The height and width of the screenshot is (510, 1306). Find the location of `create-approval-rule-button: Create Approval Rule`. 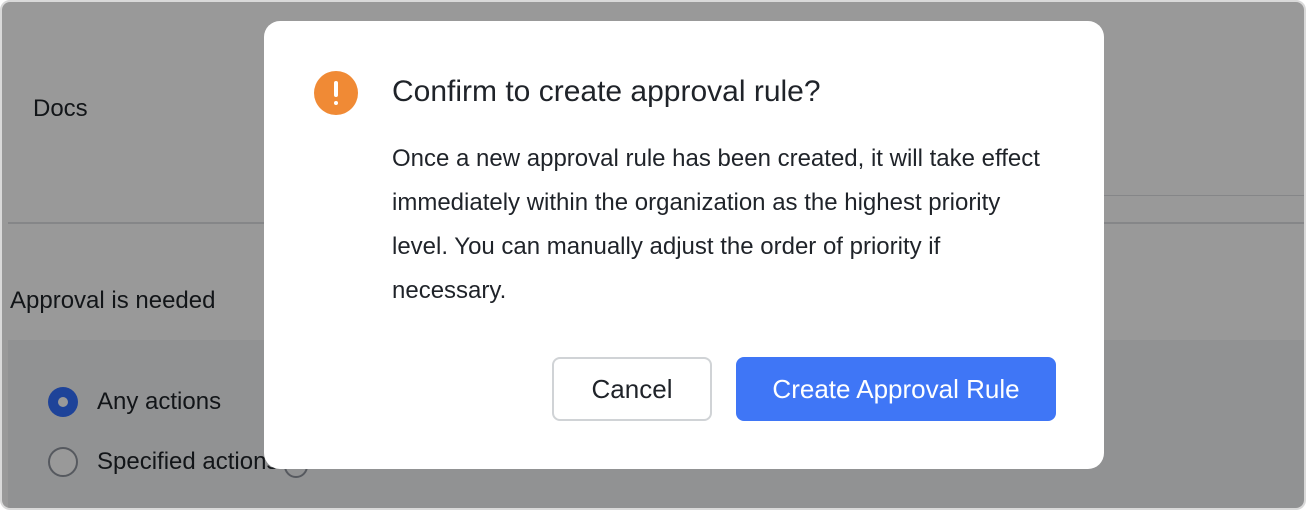

create-approval-rule-button: Create Approval Rule is located at coordinates (896, 389).